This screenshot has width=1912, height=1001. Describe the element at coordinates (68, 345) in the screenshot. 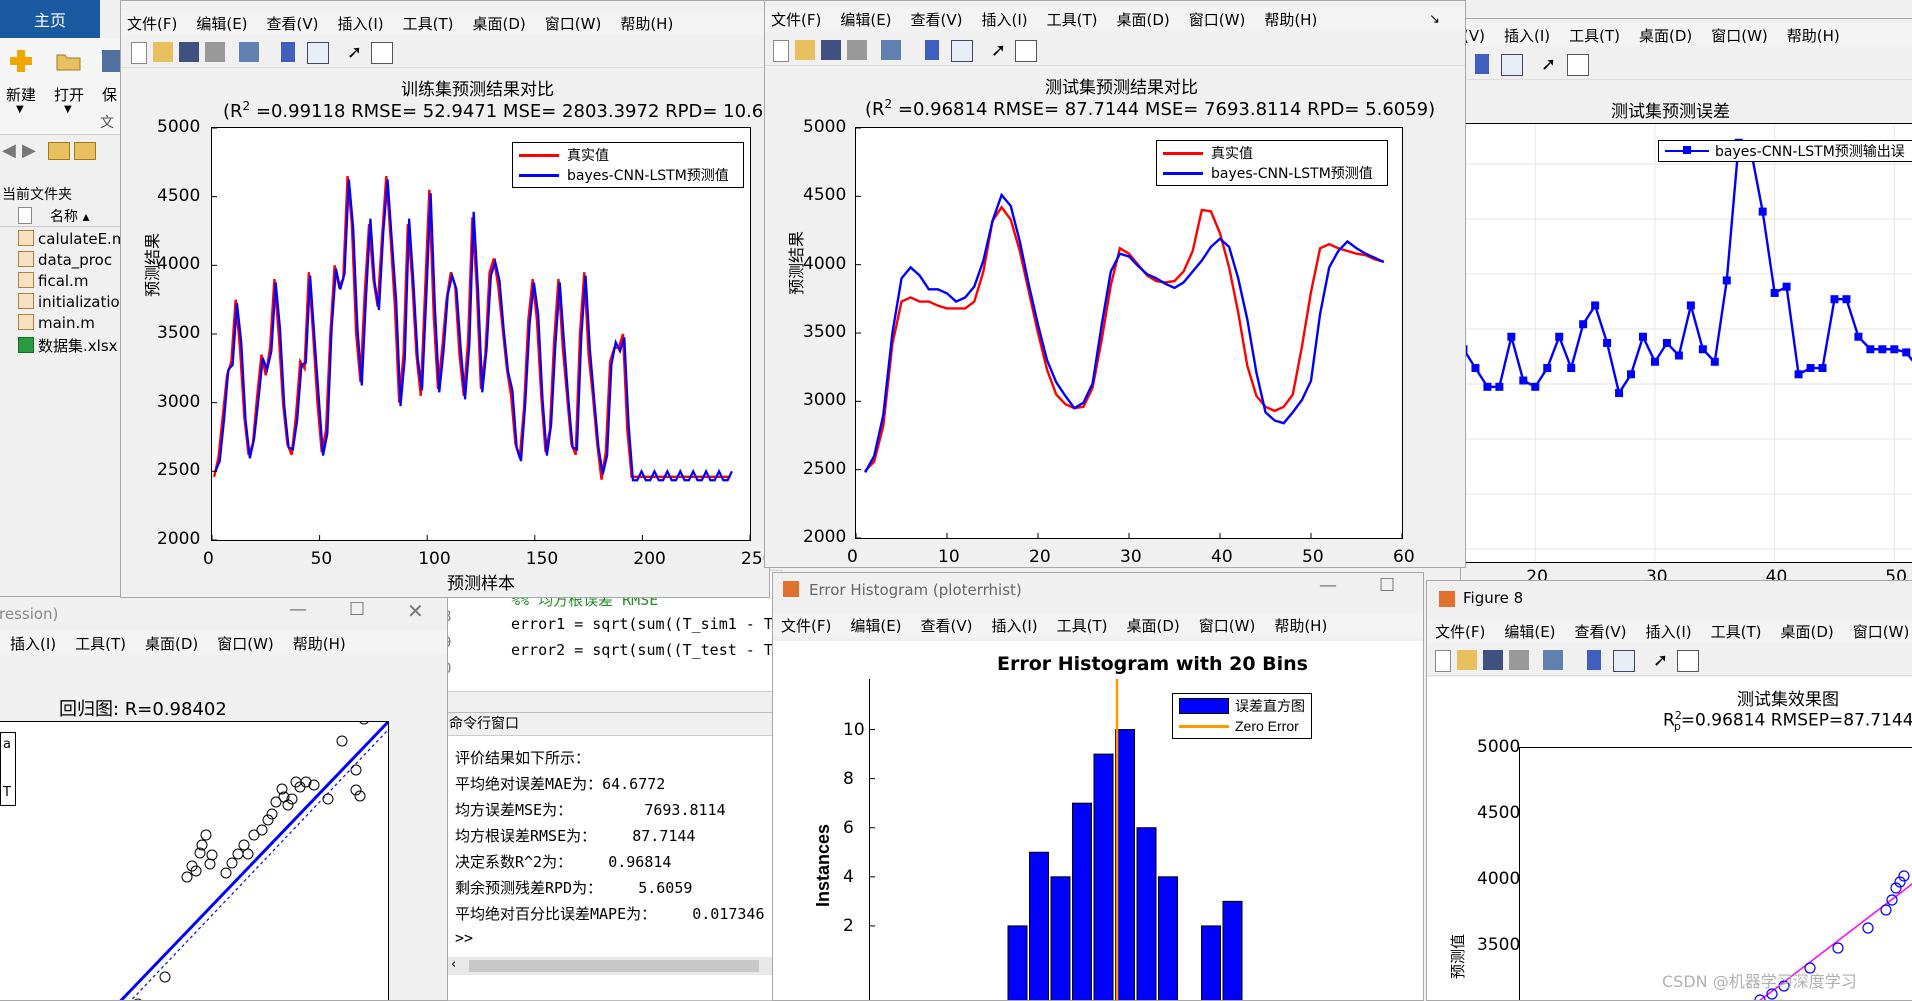

I see `file-item: 数据集.xlsx` at that location.